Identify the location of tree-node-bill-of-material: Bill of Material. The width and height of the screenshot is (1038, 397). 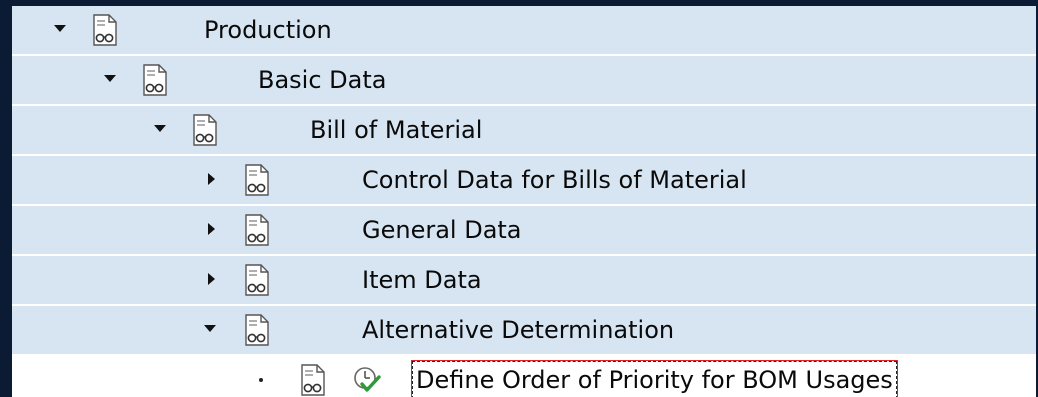
(524, 130).